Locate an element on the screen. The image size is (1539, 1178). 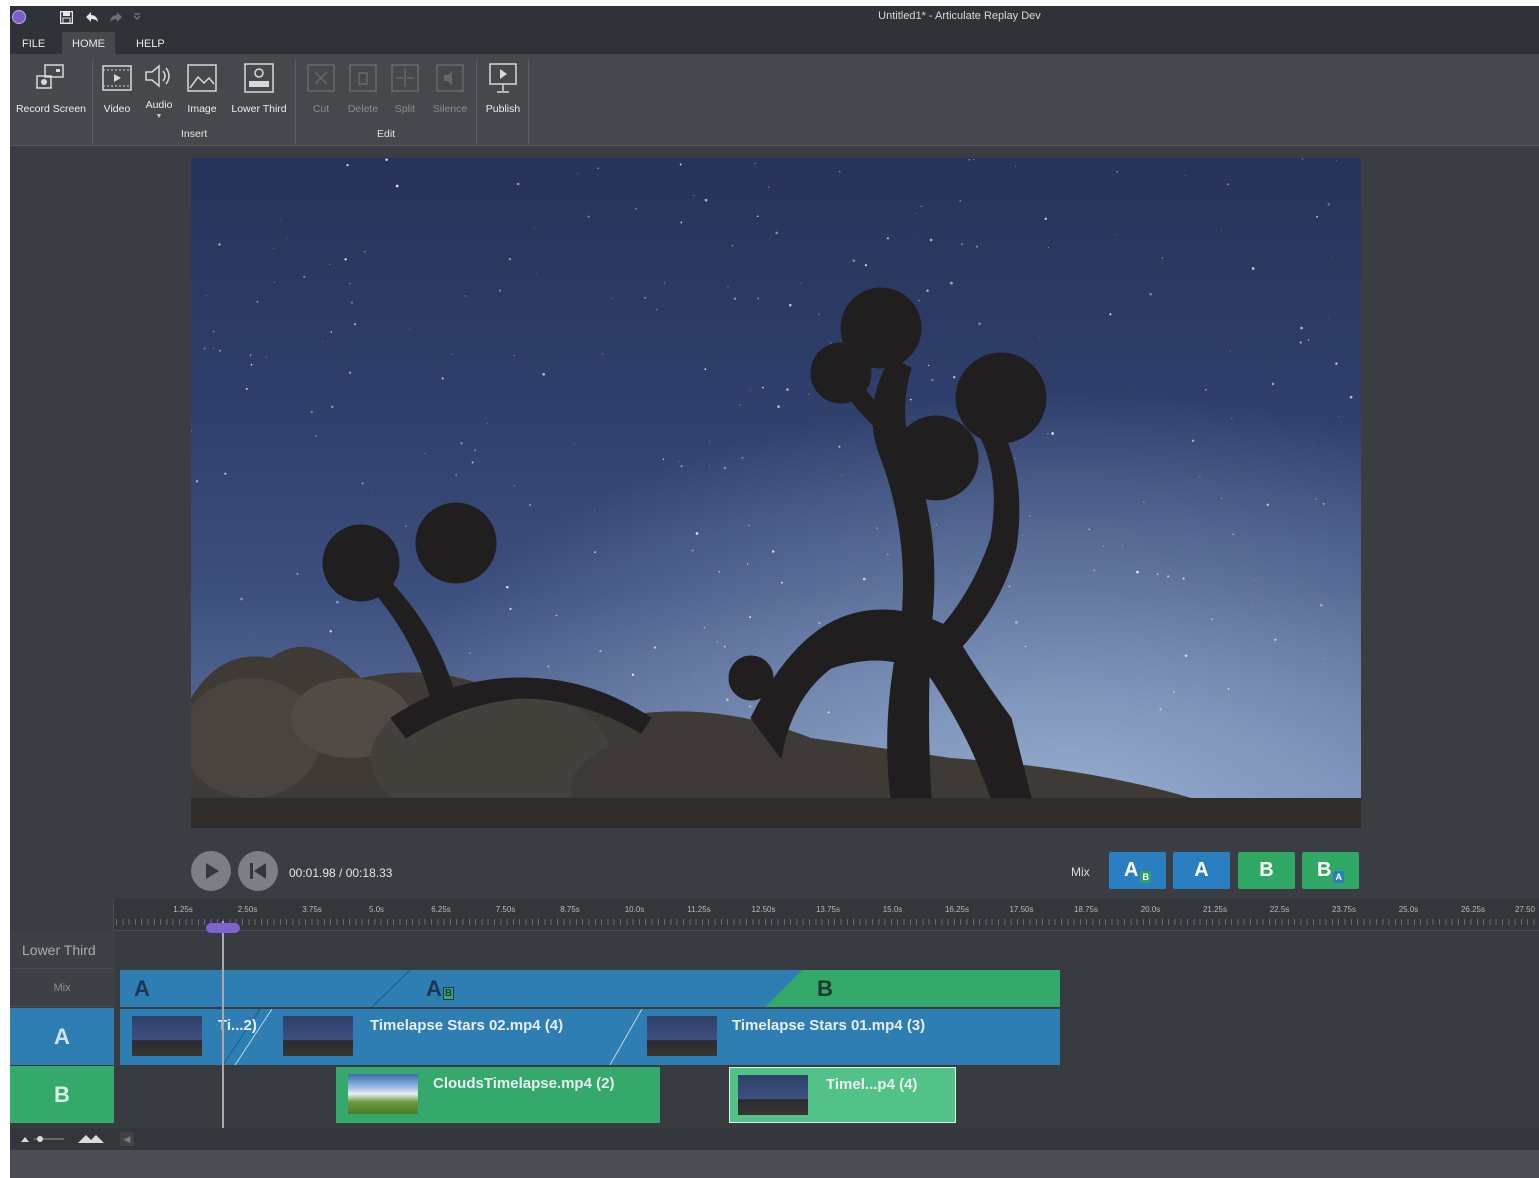
tab-file: FILE is located at coordinates (33, 44).